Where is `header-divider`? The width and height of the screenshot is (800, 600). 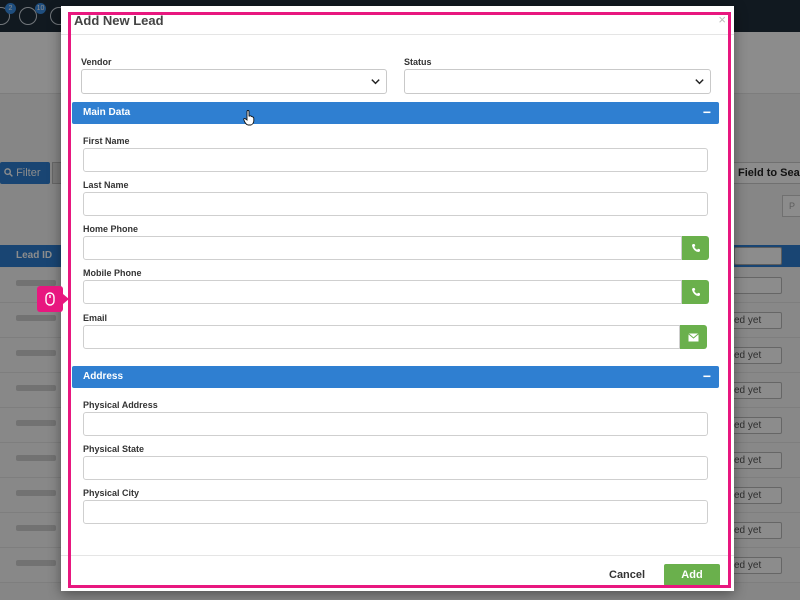 header-divider is located at coordinates (397, 34).